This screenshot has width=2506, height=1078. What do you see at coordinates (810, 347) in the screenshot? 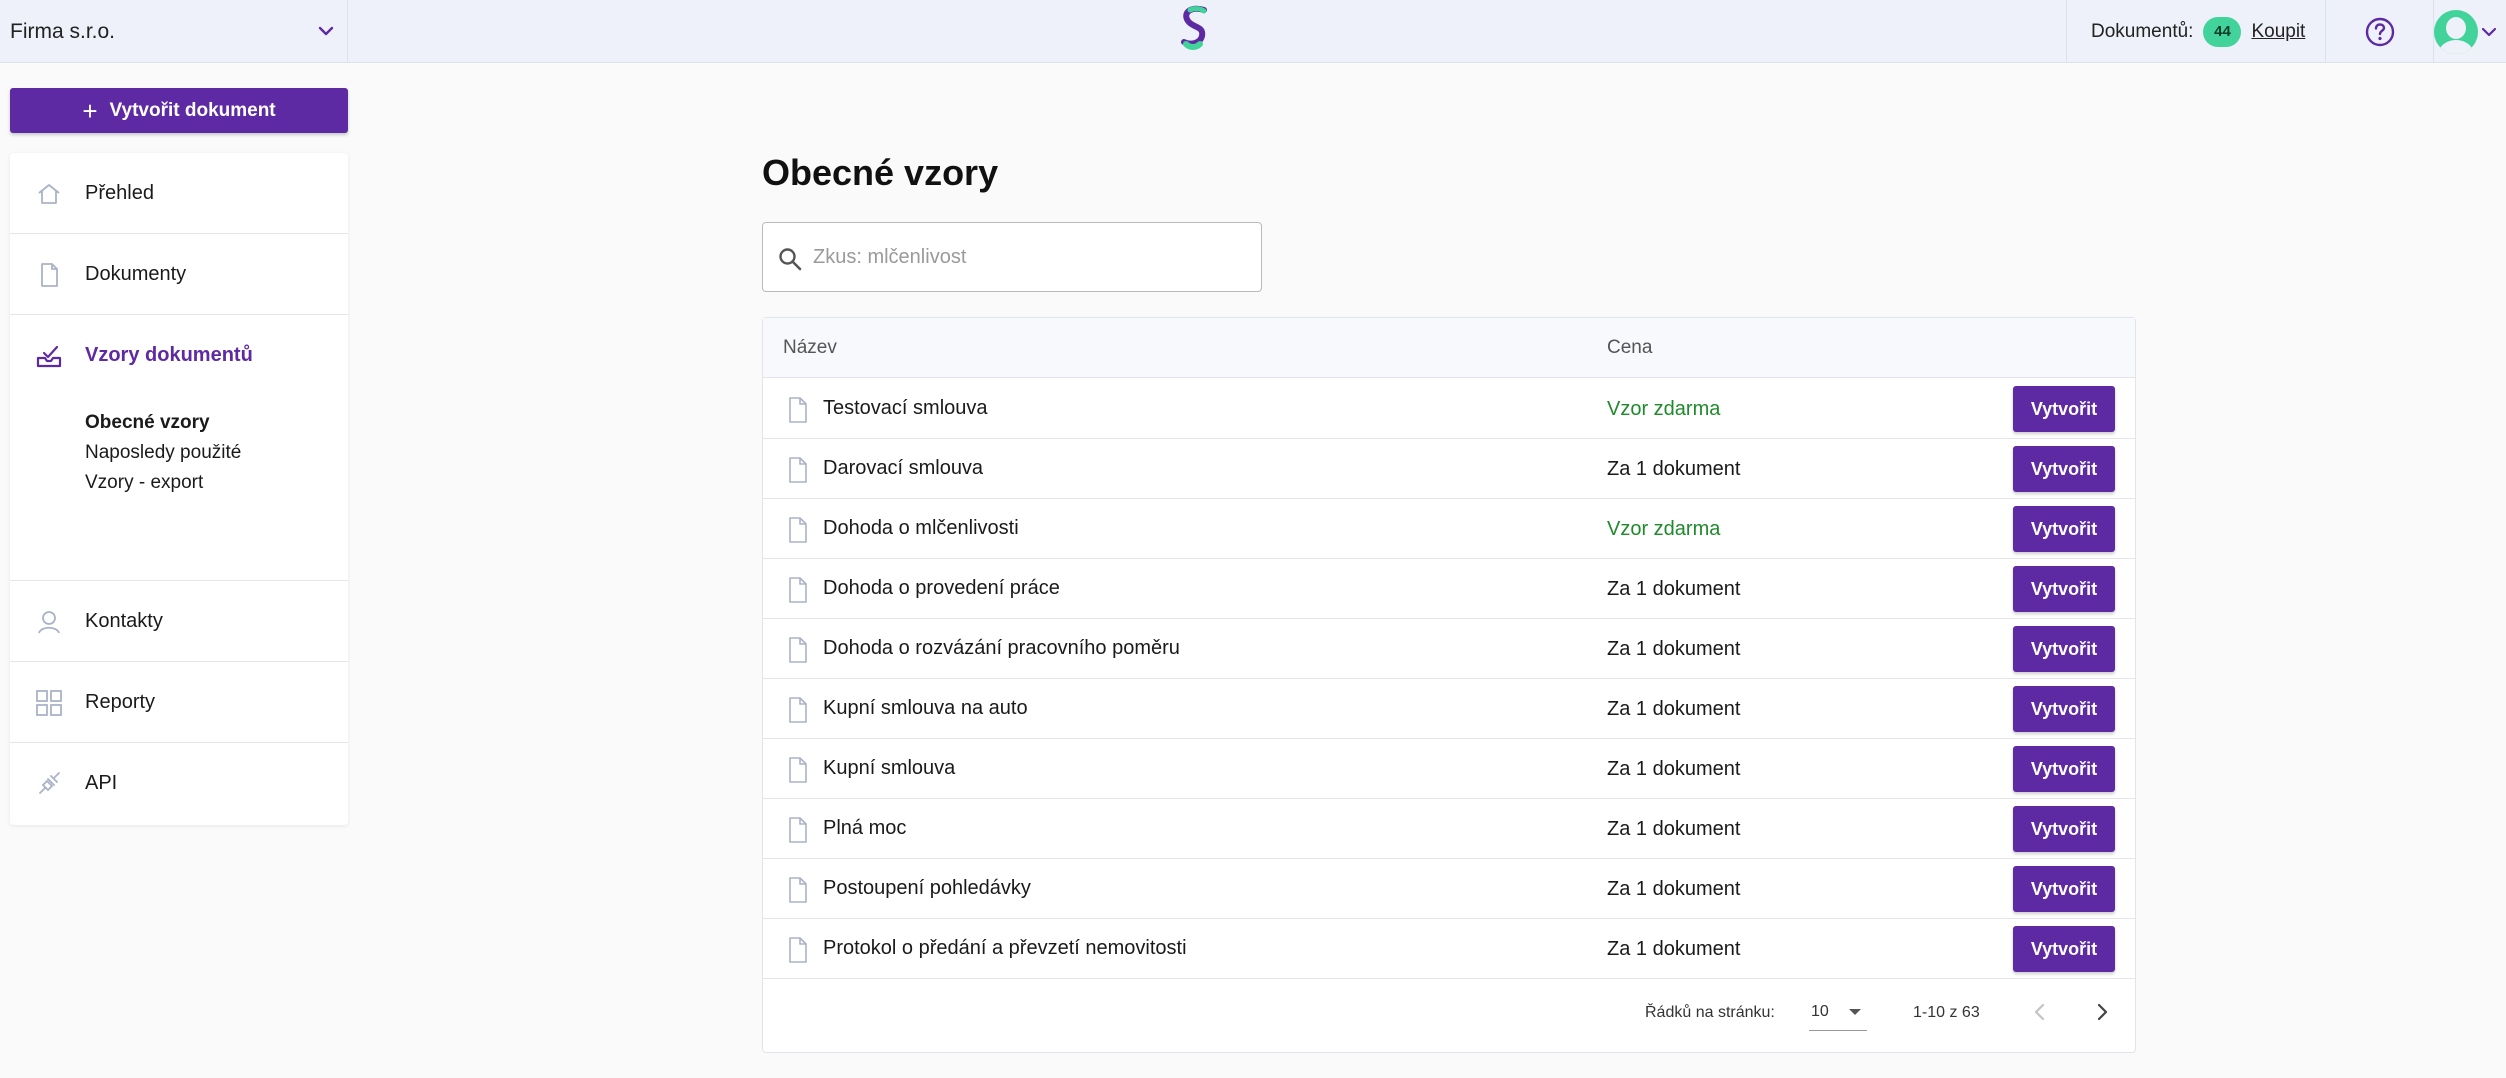
I see `column-header-name: Název` at bounding box center [810, 347].